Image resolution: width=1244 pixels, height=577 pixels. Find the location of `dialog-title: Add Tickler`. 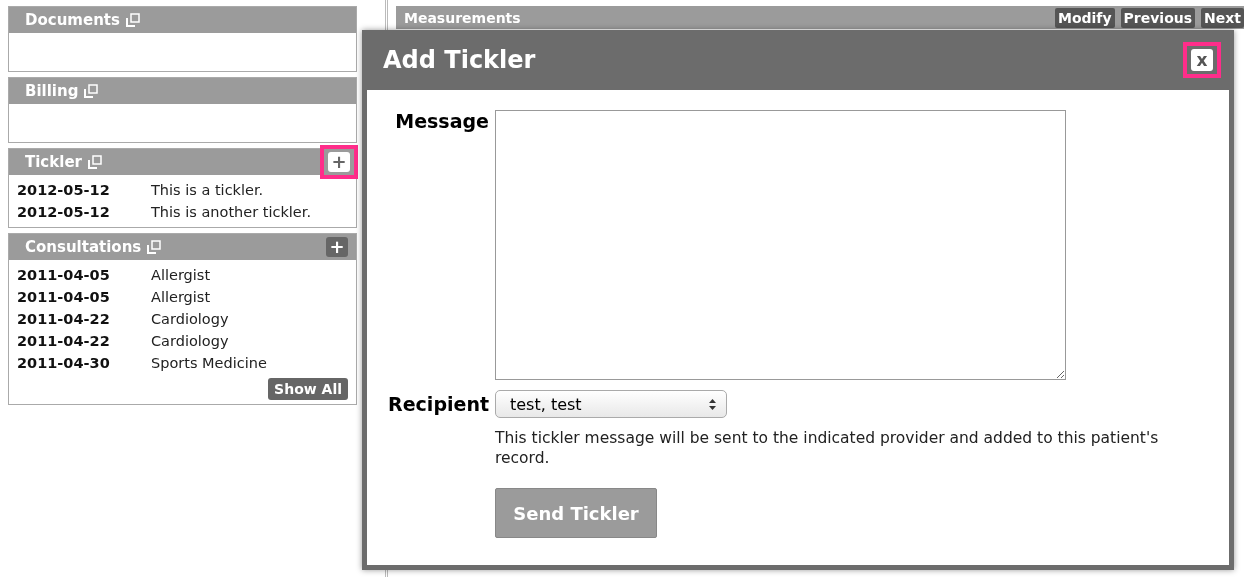

dialog-title: Add Tickler is located at coordinates (459, 60).